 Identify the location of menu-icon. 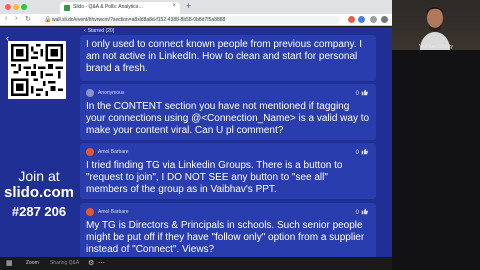
(384, 19).